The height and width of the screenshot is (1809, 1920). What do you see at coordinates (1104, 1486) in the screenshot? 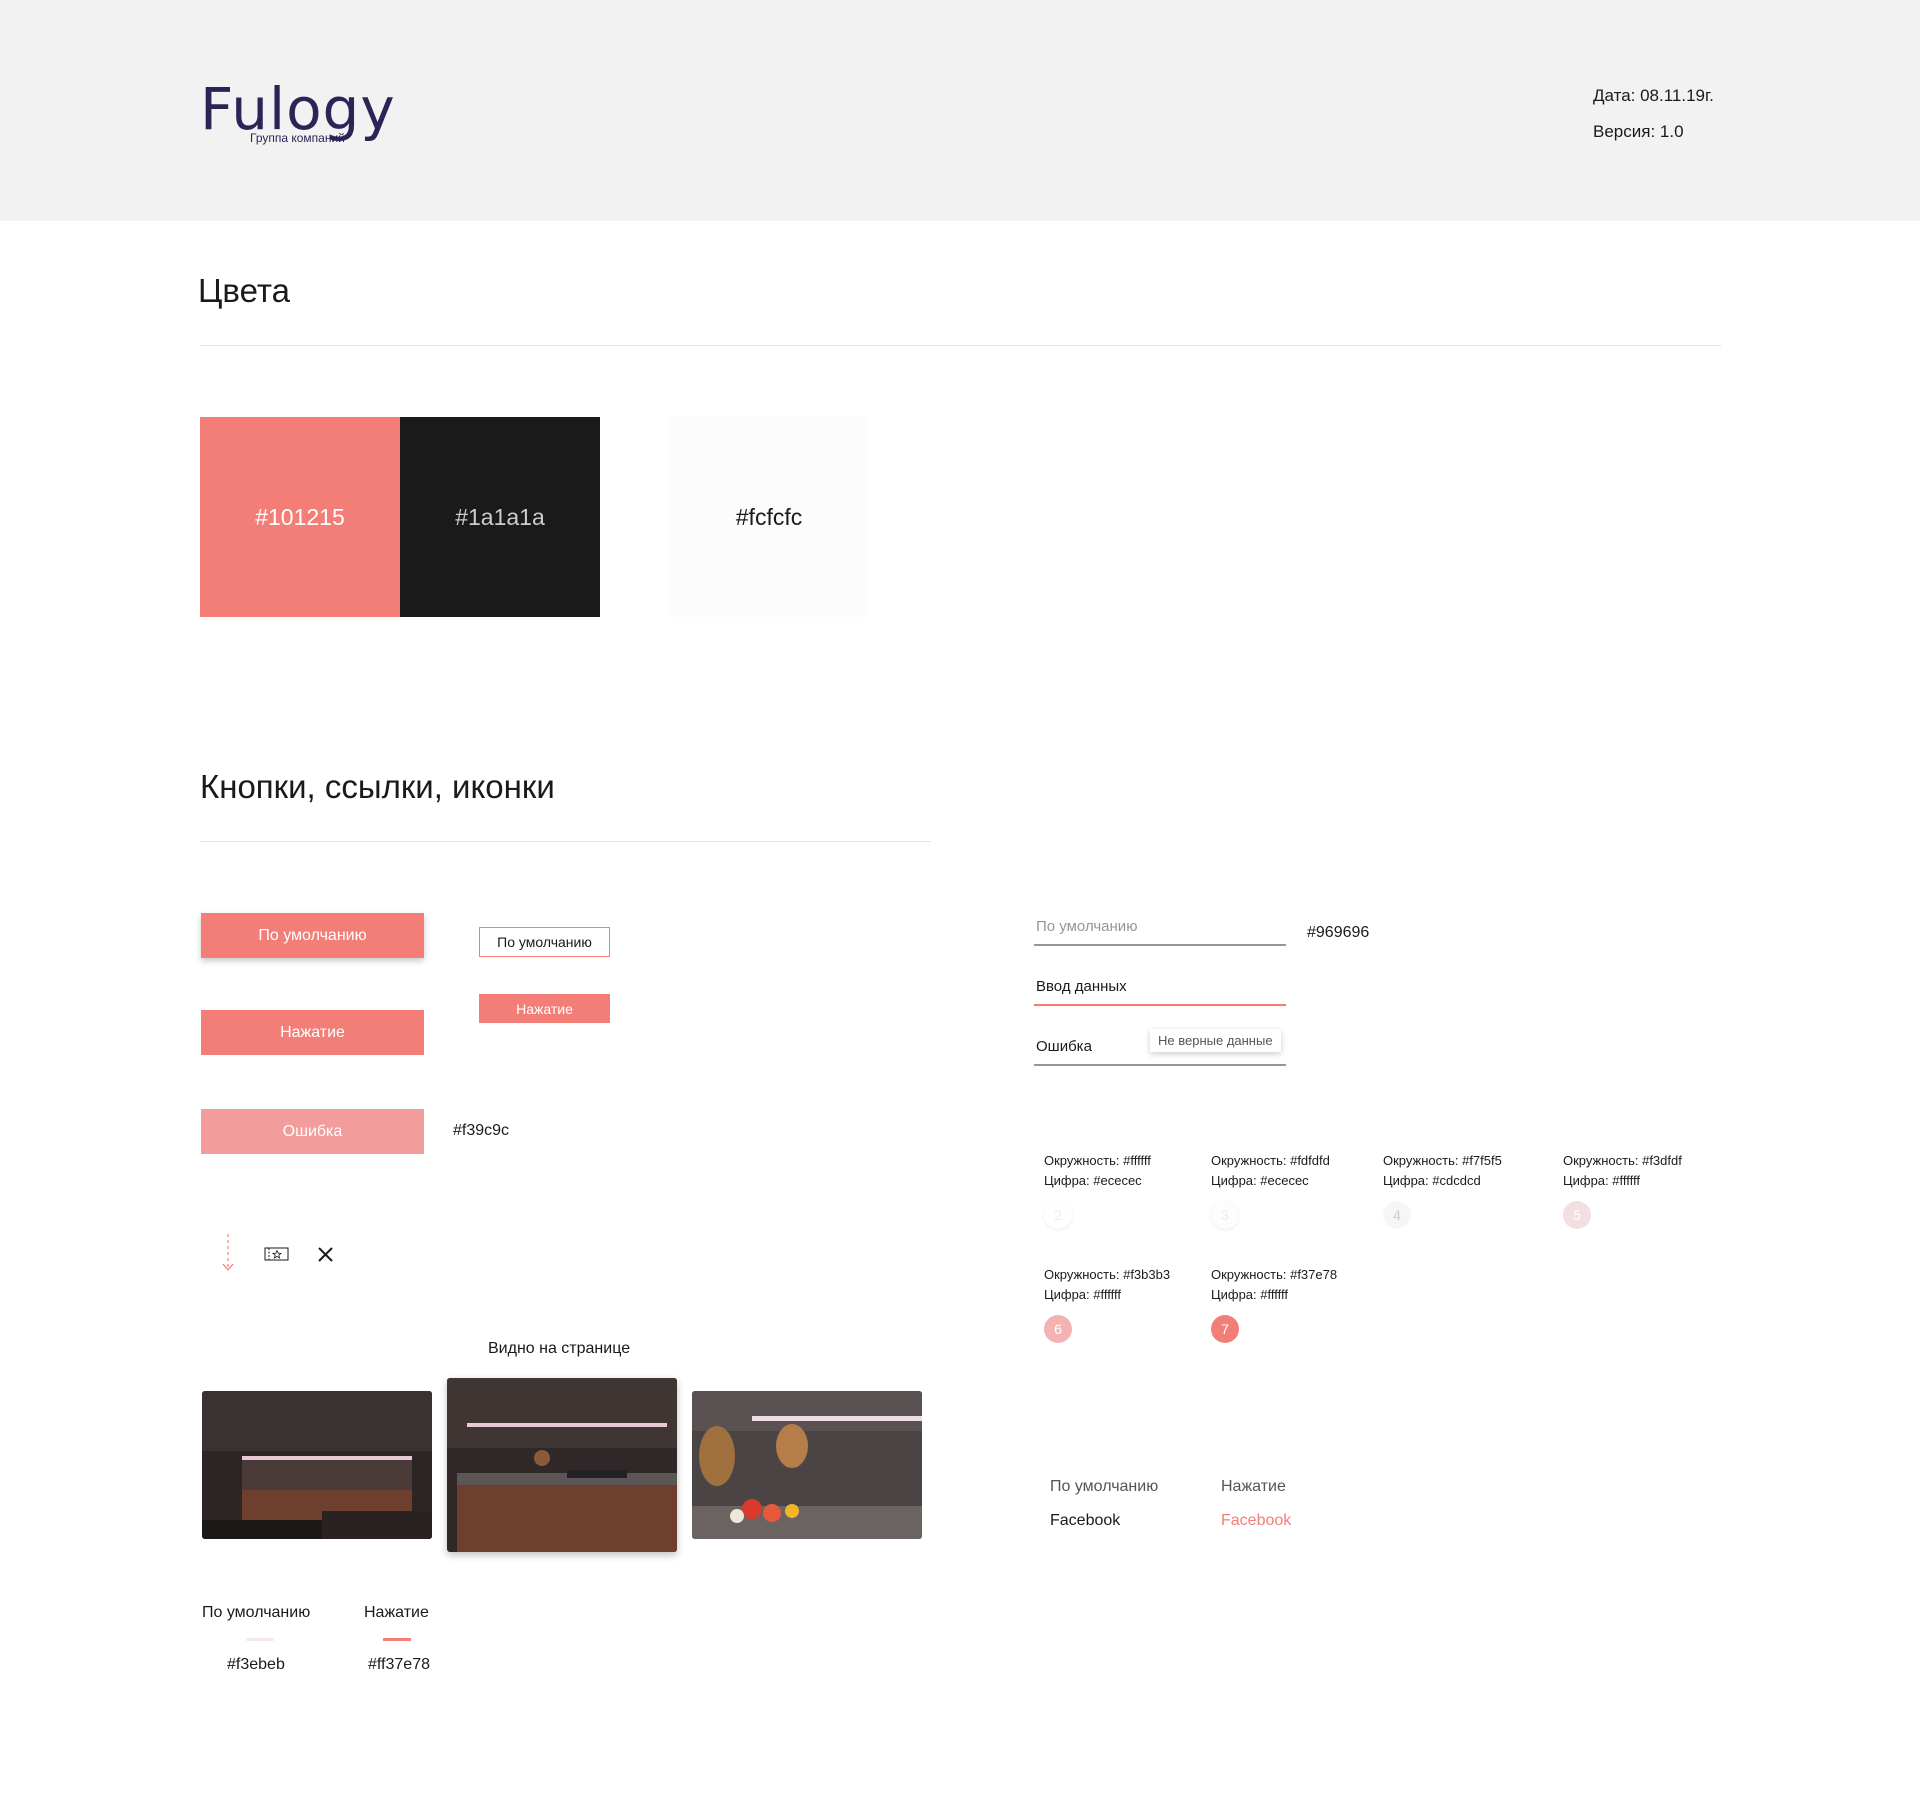
I see `link-default-label: По умолчанию` at bounding box center [1104, 1486].